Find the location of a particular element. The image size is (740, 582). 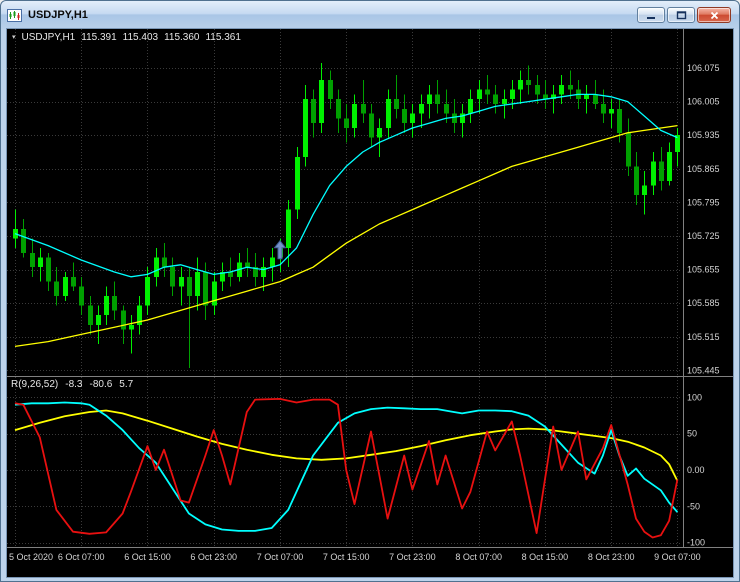

price-axis-label: 106.075 is located at coordinates (703, 68).